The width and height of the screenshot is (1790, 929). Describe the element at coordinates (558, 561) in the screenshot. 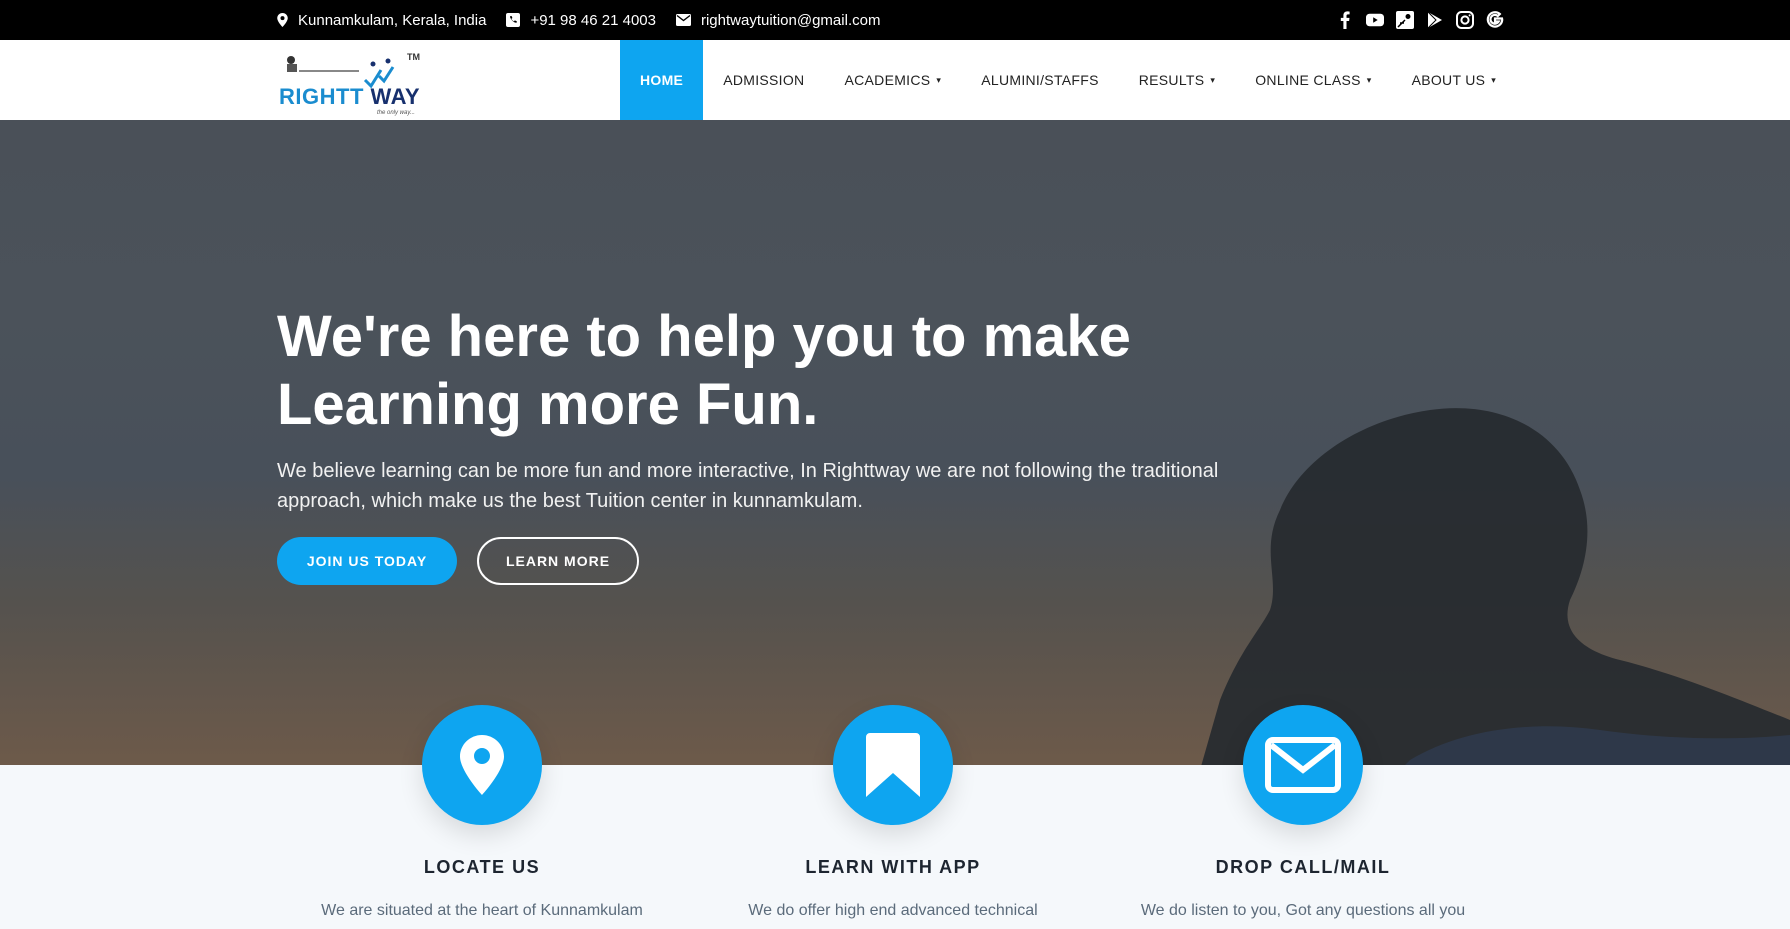

I see `learn-more-button: LEARN MORE` at that location.